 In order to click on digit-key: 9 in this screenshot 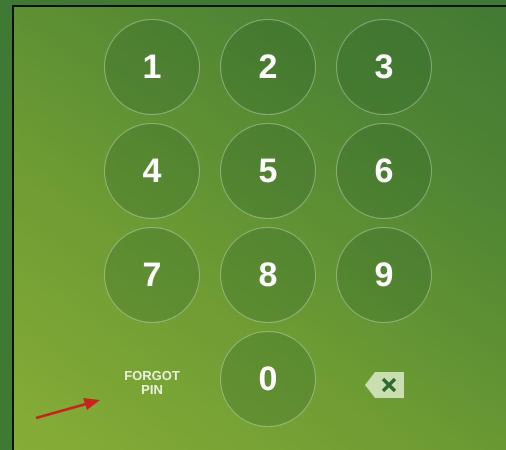, I will do `click(384, 275)`.